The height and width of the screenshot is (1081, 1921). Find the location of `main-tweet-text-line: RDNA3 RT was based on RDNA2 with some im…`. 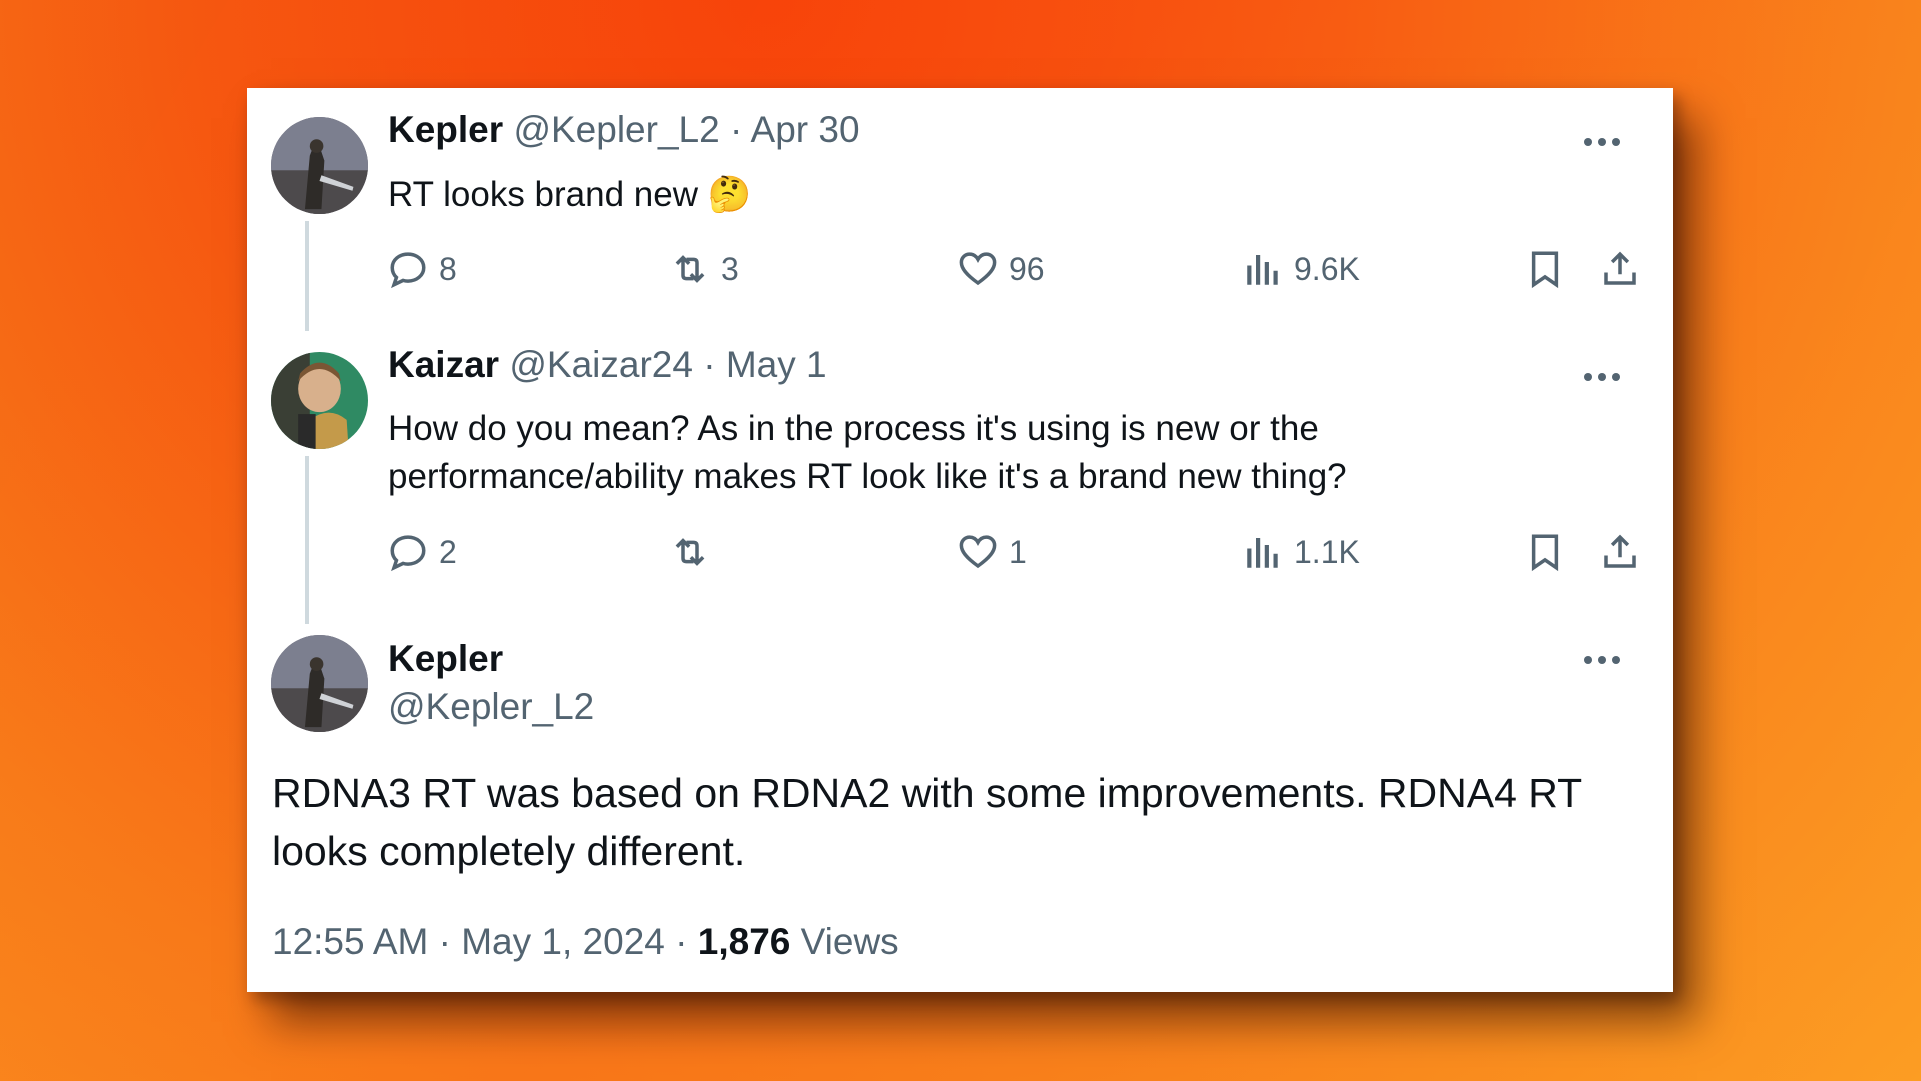

main-tweet-text-line: RDNA3 RT was based on RDNA2 with some im… is located at coordinates (927, 793).